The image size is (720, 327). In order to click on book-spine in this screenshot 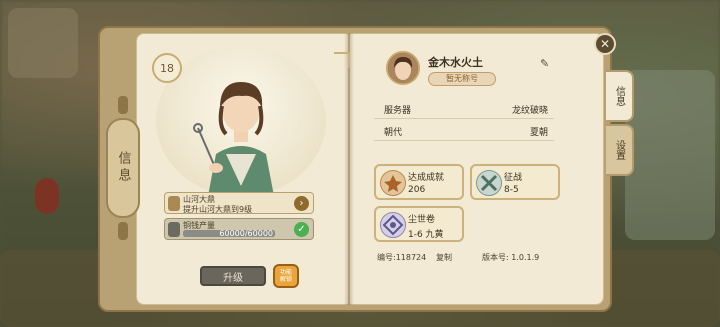, I will do `click(349, 169)`.